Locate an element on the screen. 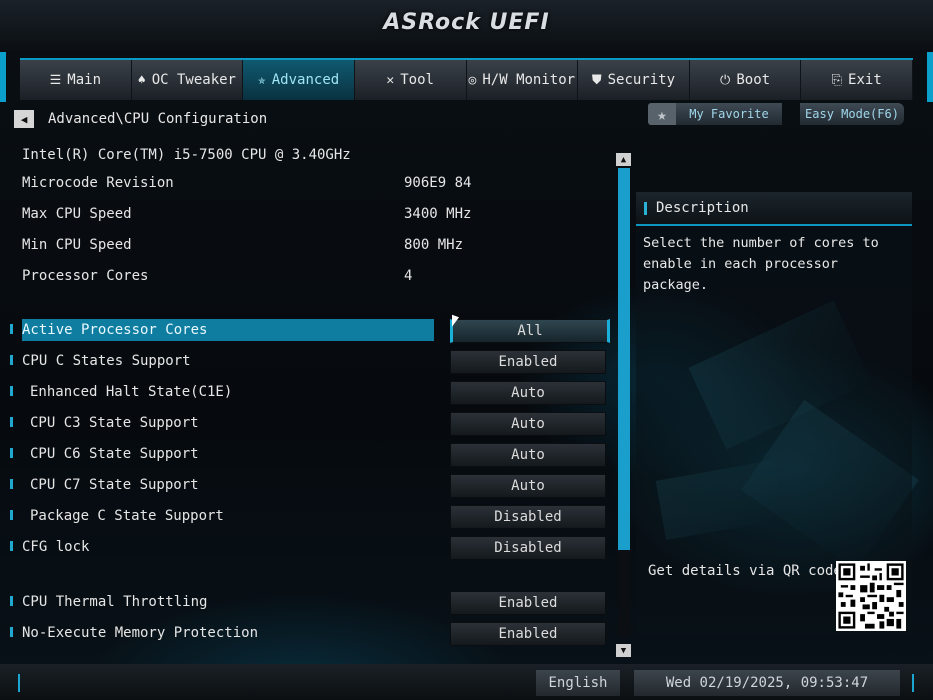 This screenshot has width=933, height=700. setting-row: Package C State Support Disabled is located at coordinates (308, 515).